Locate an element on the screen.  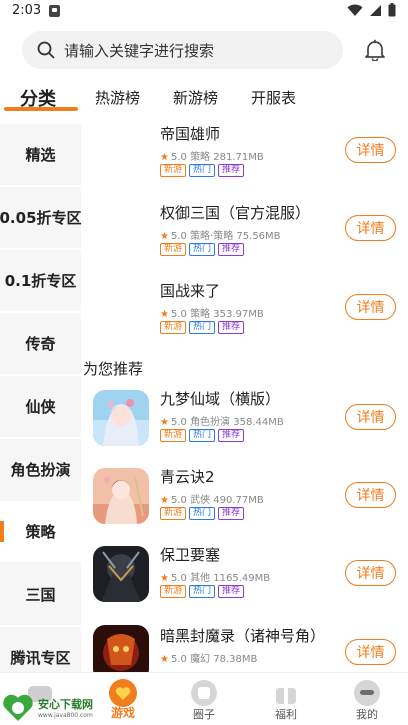
search-icon is located at coordinates (46, 50).